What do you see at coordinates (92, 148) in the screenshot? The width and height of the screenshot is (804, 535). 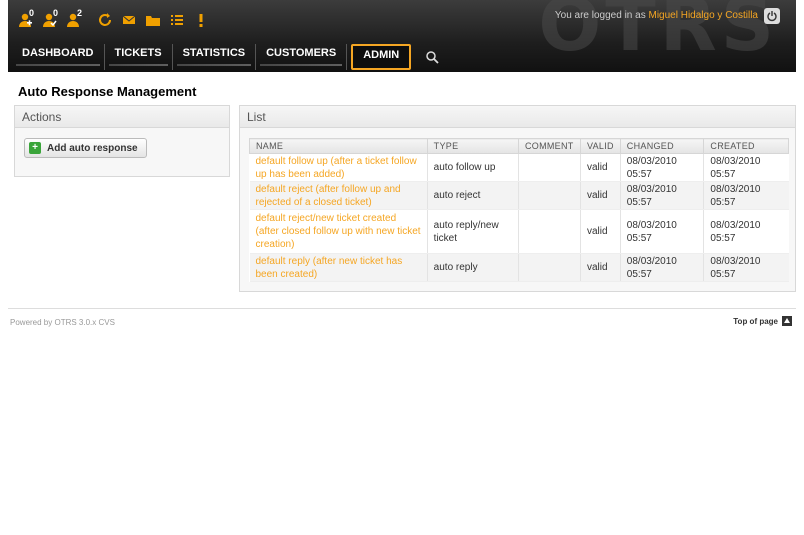 I see `add-auto-response-label: Add auto response` at bounding box center [92, 148].